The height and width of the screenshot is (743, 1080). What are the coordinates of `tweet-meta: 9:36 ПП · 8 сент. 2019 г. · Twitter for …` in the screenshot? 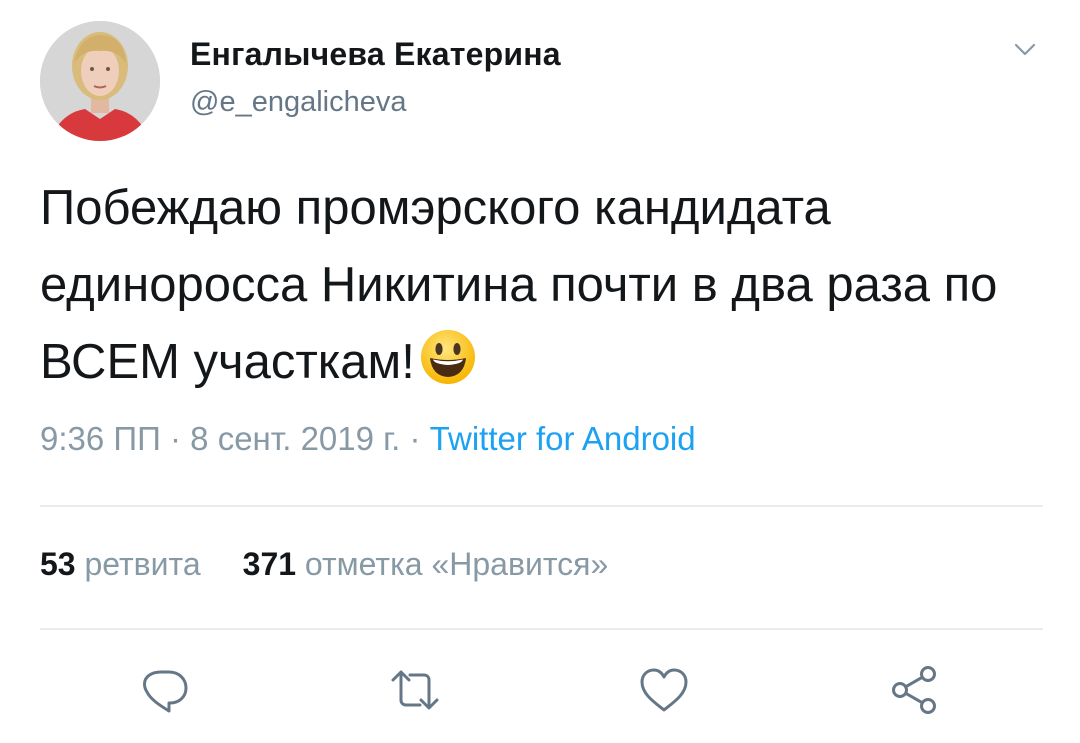 It's located at (368, 439).